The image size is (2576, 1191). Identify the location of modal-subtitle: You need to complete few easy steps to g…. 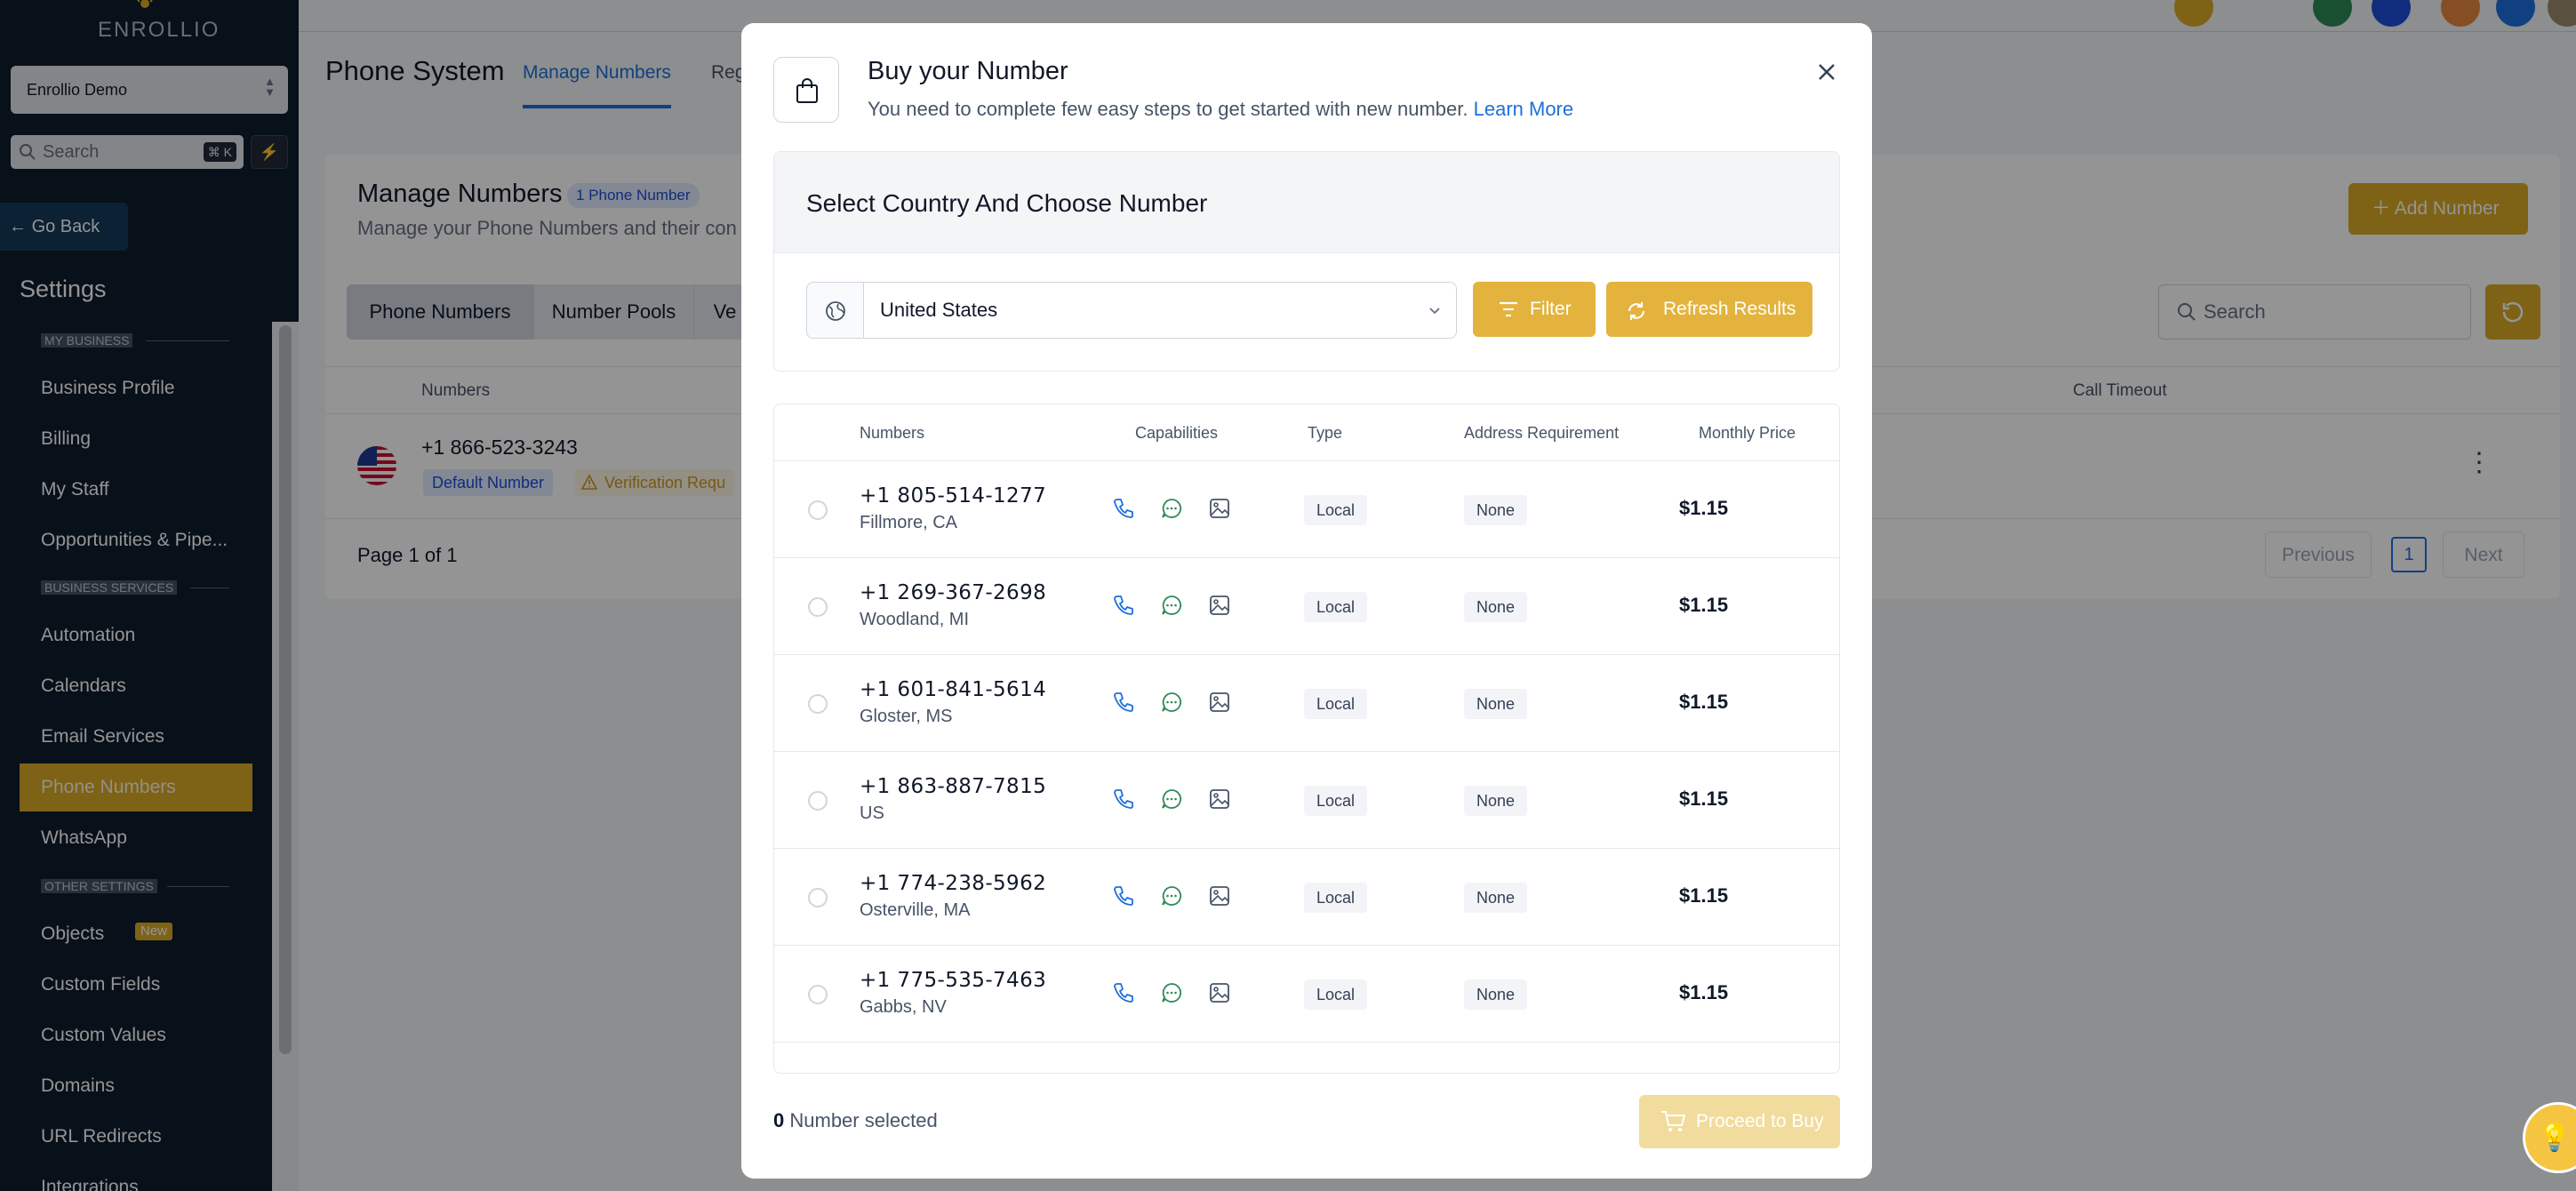
(1220, 110).